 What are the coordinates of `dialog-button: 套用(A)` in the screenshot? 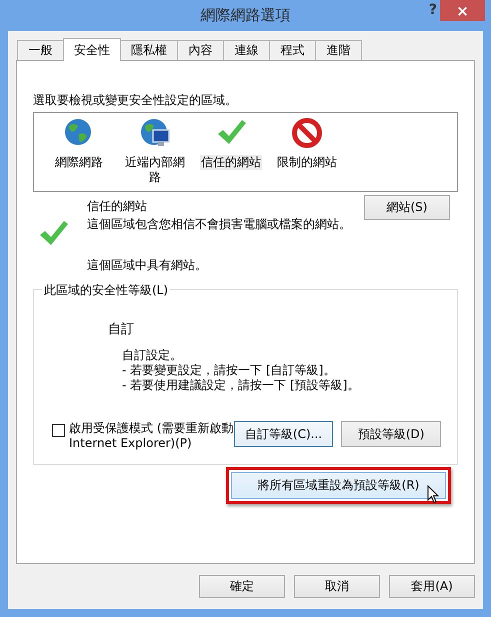 It's located at (432, 586).